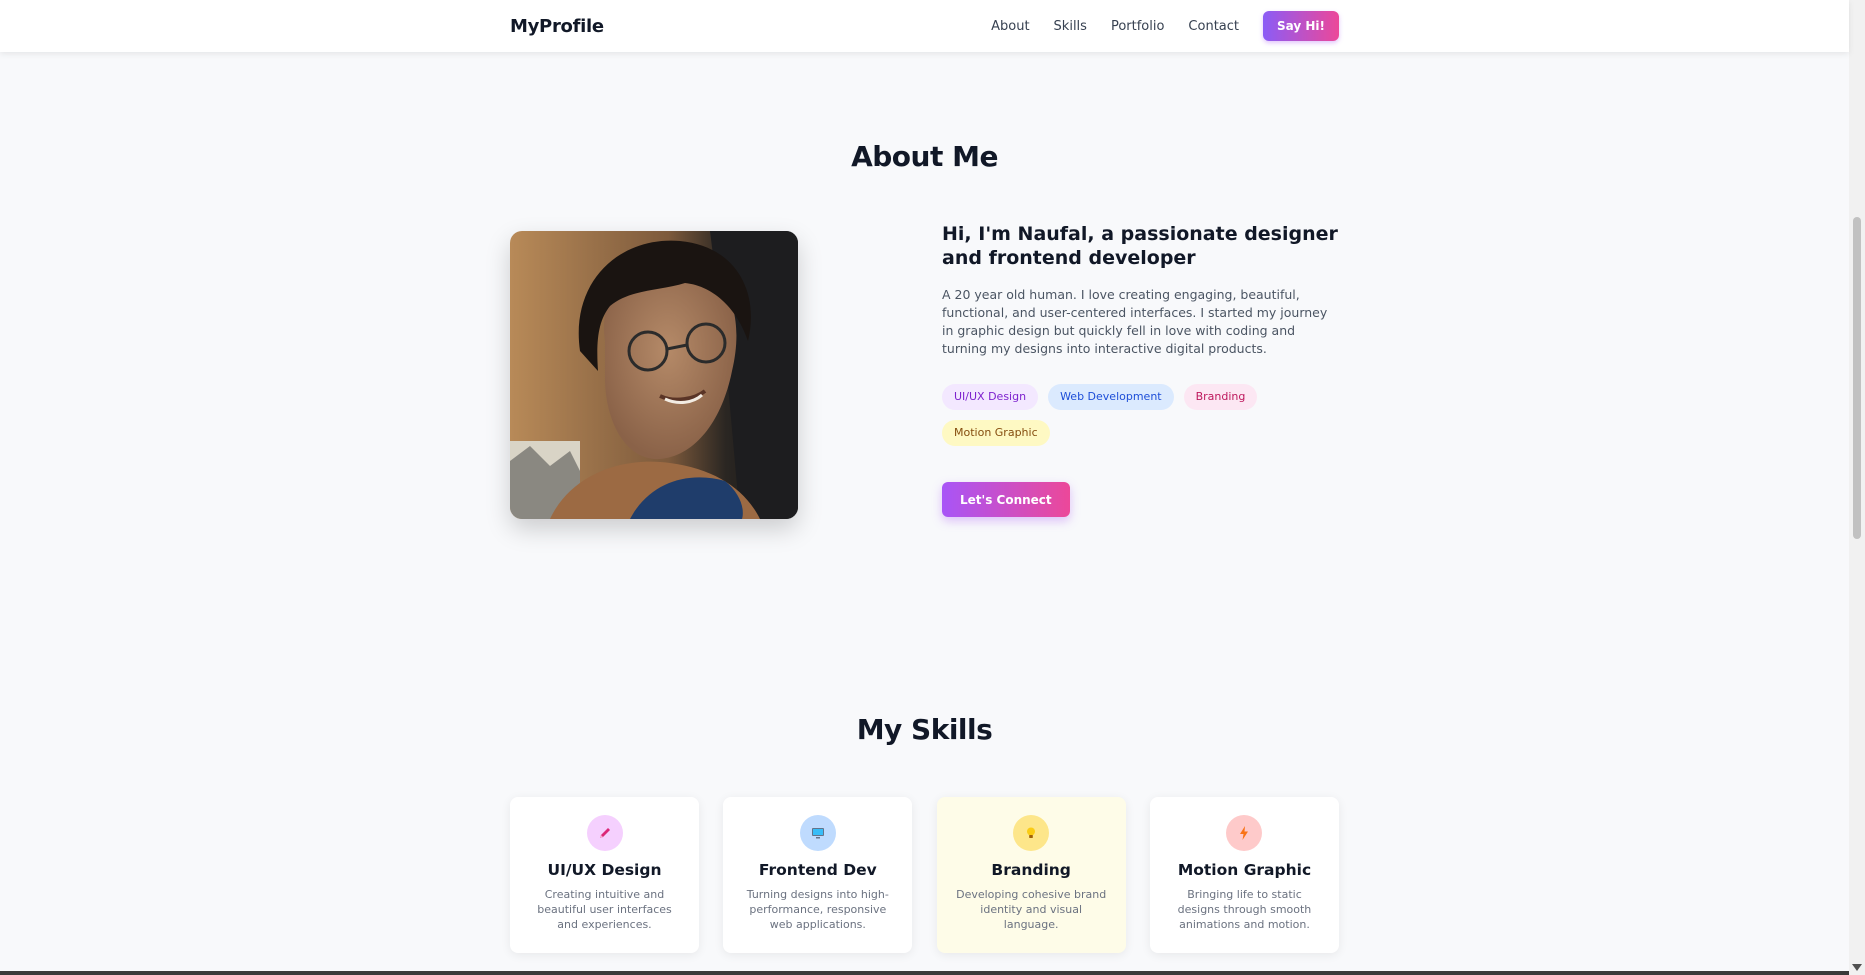 This screenshot has width=1865, height=975. Describe the element at coordinates (924, 156) in the screenshot. I see `about-section-title: About Me` at that location.